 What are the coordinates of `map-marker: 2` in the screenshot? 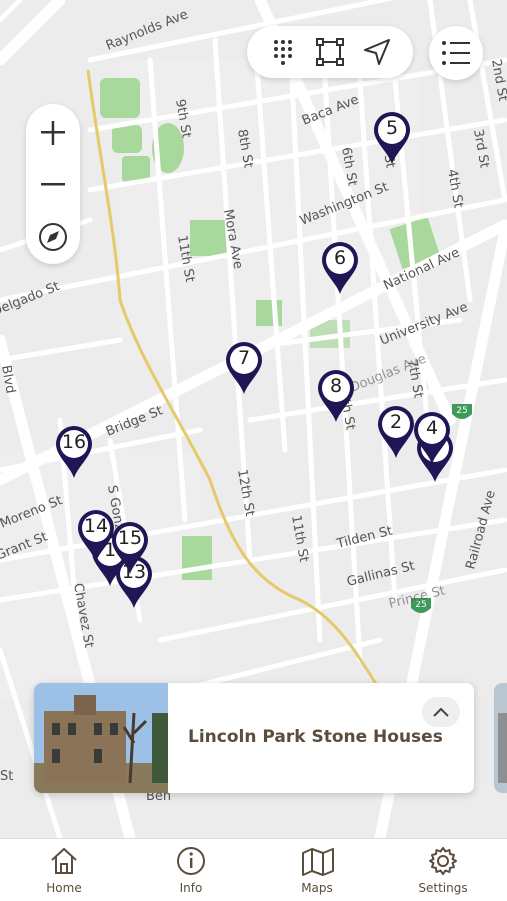 It's located at (396, 432).